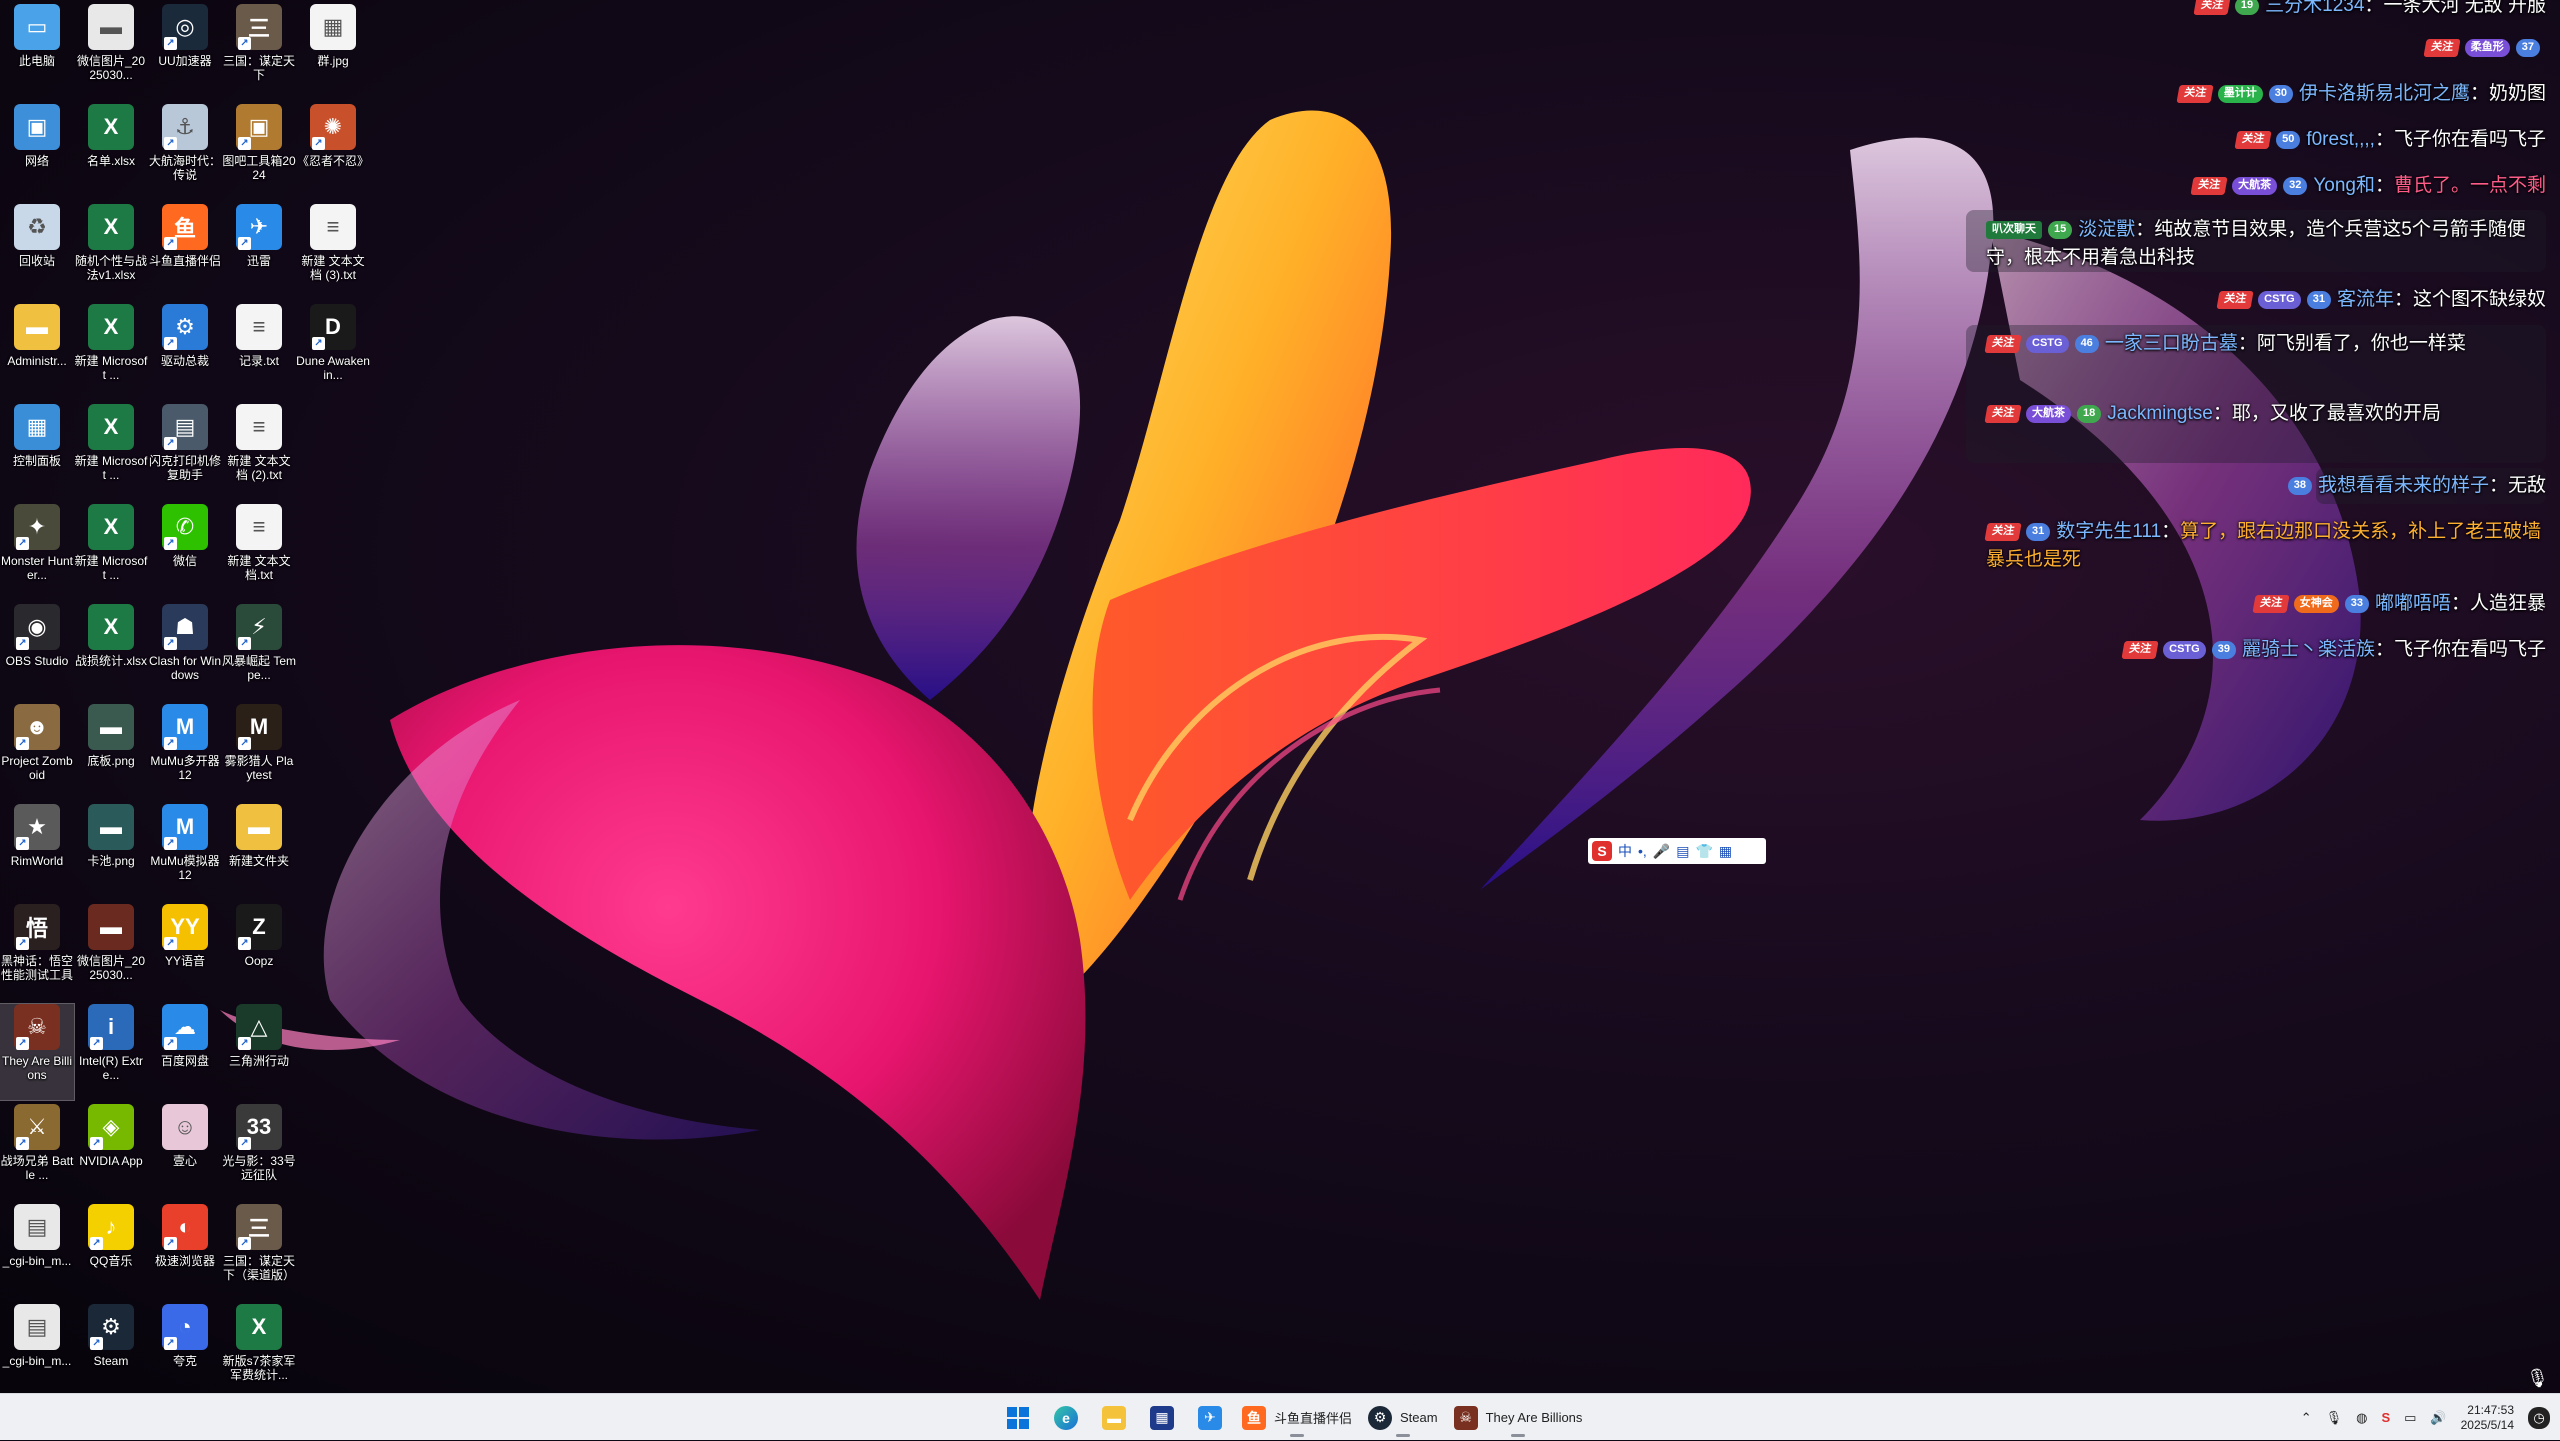 Image resolution: width=2560 pixels, height=1441 pixels. What do you see at coordinates (1661, 851) in the screenshot?
I see `ime-mic-icon: 🎤` at bounding box center [1661, 851].